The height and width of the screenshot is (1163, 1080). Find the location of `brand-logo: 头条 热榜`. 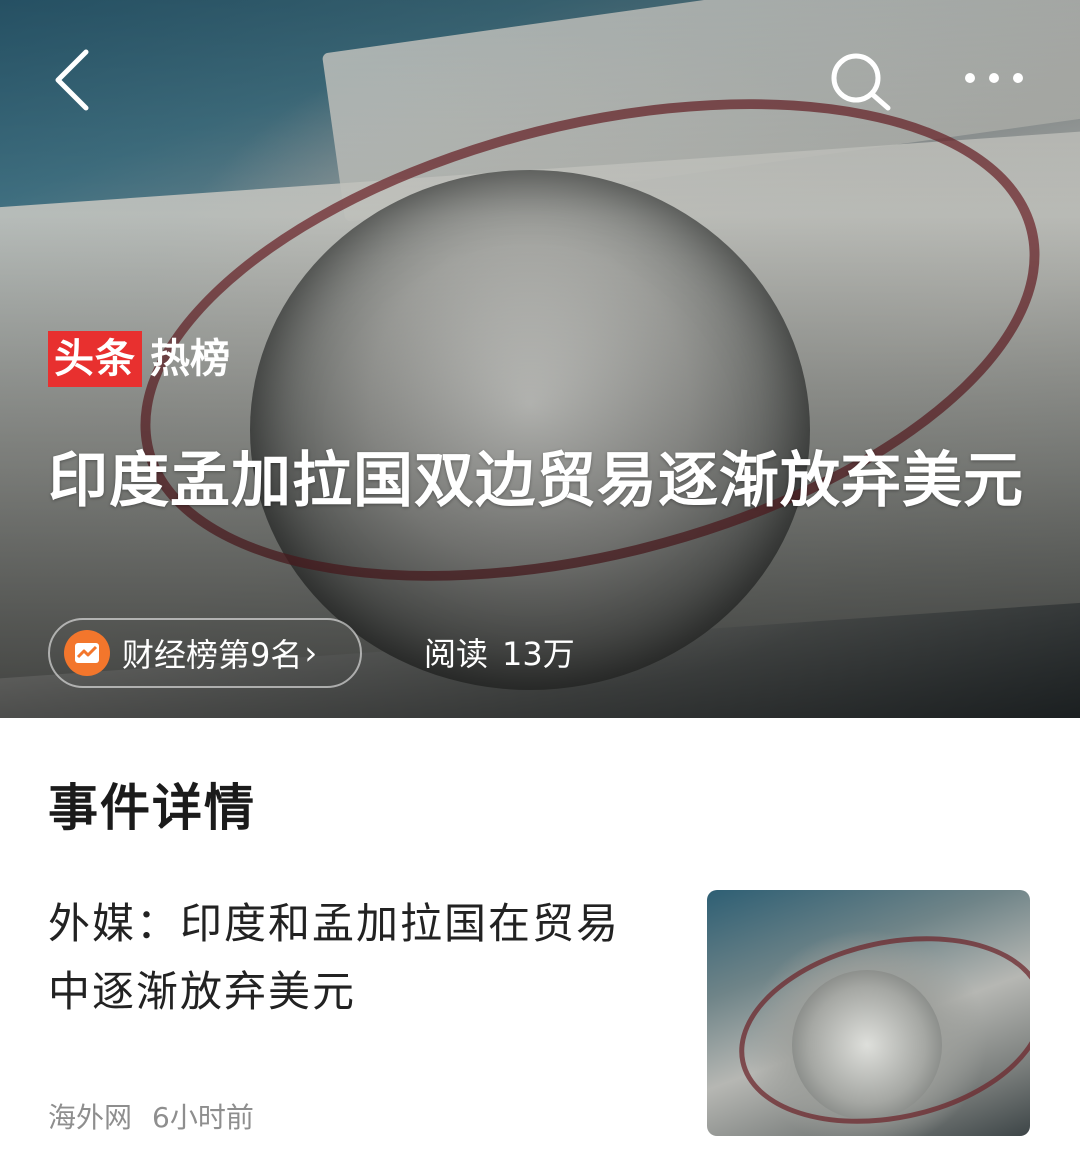

brand-logo: 头条 热榜 is located at coordinates (139, 359).